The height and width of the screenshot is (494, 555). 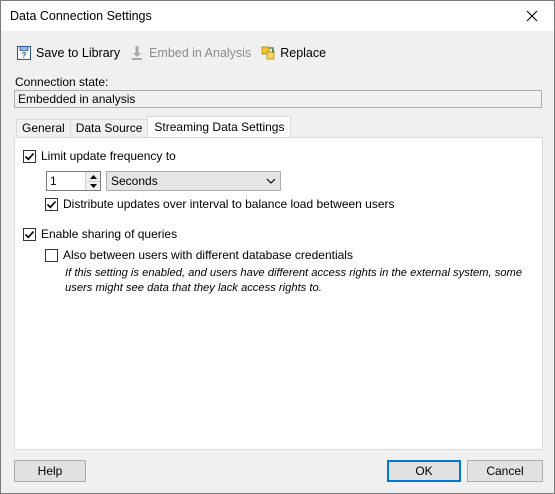 I want to click on replace-icon, so click(x=268, y=53).